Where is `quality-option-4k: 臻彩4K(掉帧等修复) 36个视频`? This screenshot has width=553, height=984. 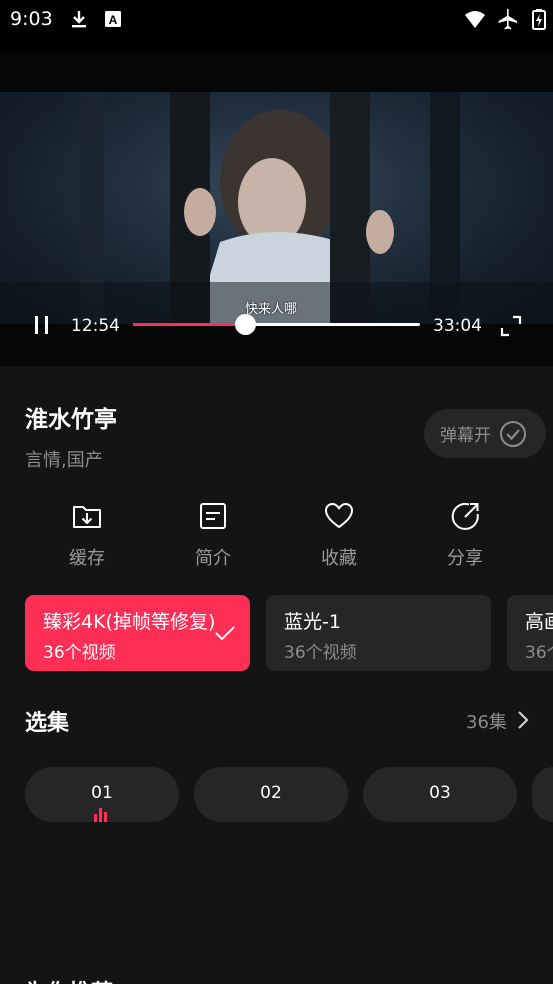 quality-option-4k: 臻彩4K(掉帧等修复) 36个视频 is located at coordinates (137, 633).